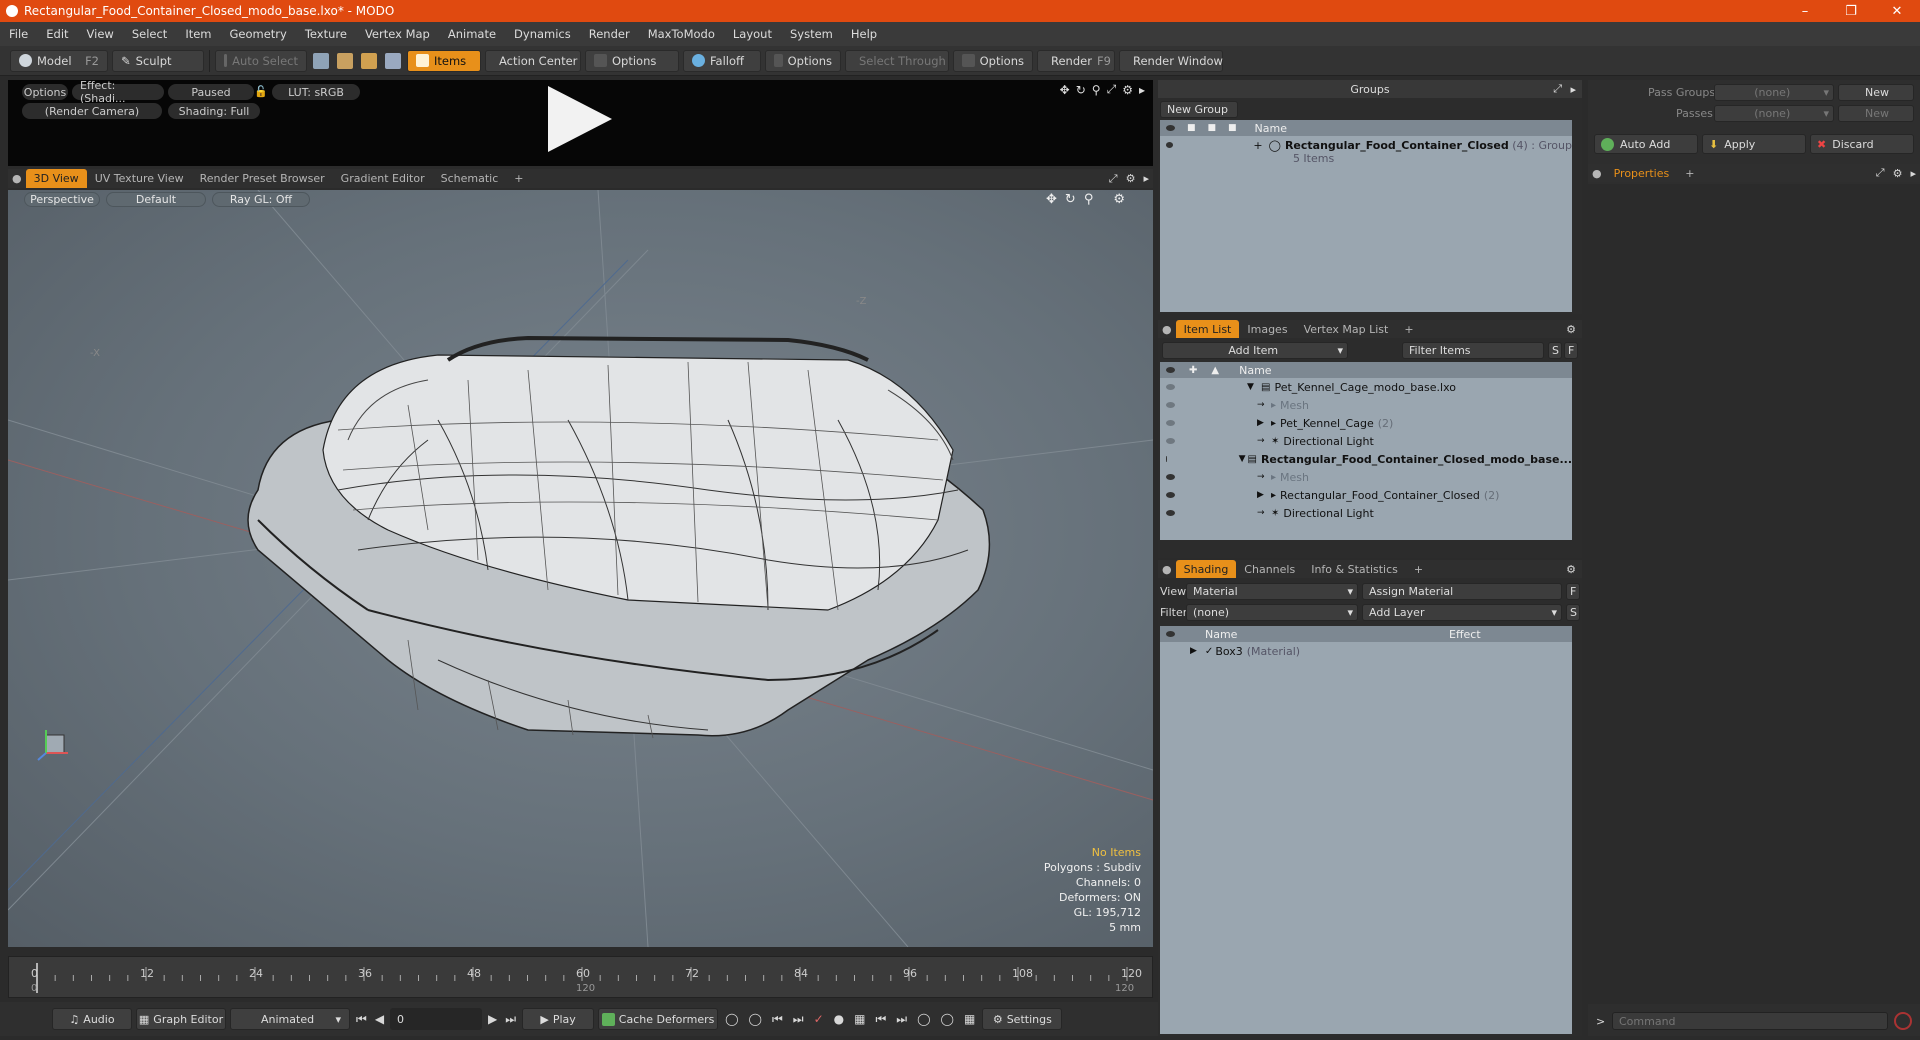 Image resolution: width=1920 pixels, height=1040 pixels. I want to click on menu-edit: Edit, so click(57, 34).